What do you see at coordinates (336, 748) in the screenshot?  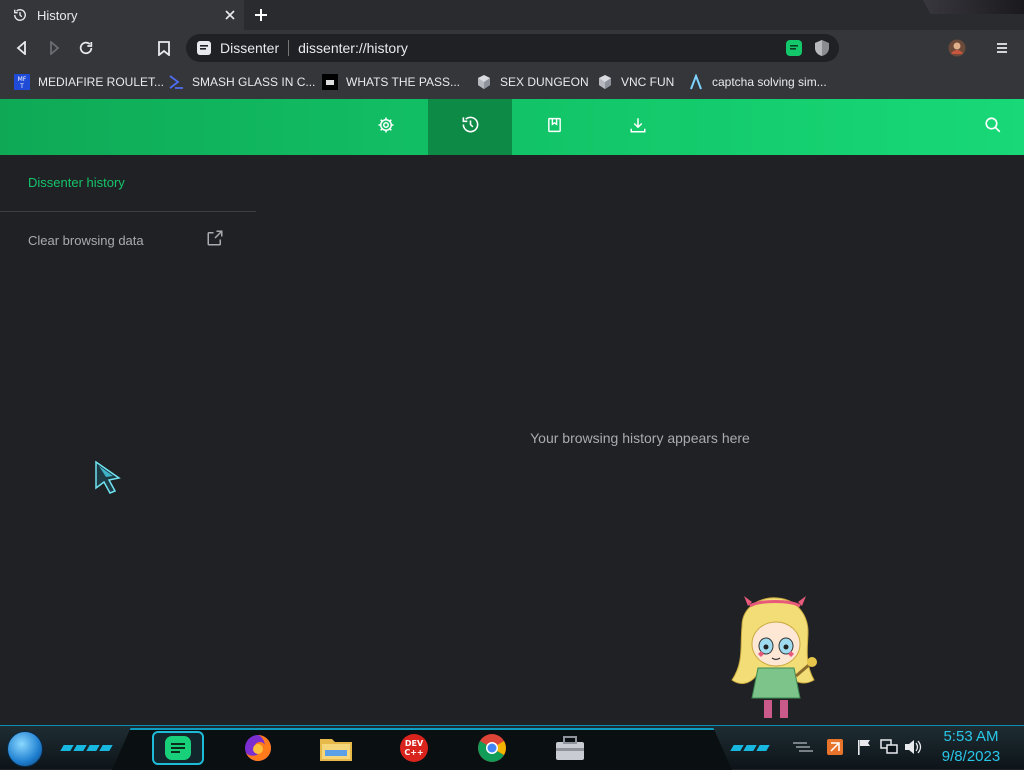 I see `taskbar-app-file-explorer` at bounding box center [336, 748].